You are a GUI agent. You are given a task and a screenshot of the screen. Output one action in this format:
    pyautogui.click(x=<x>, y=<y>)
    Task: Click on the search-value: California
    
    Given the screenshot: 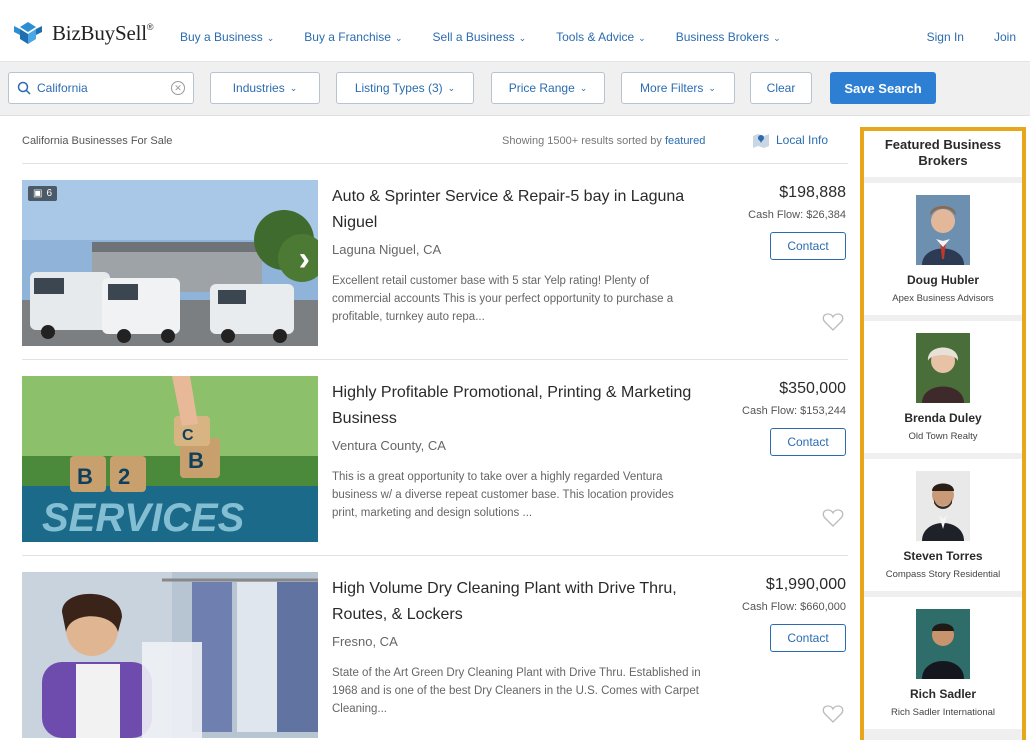 What is the action you would take?
    pyautogui.click(x=62, y=88)
    